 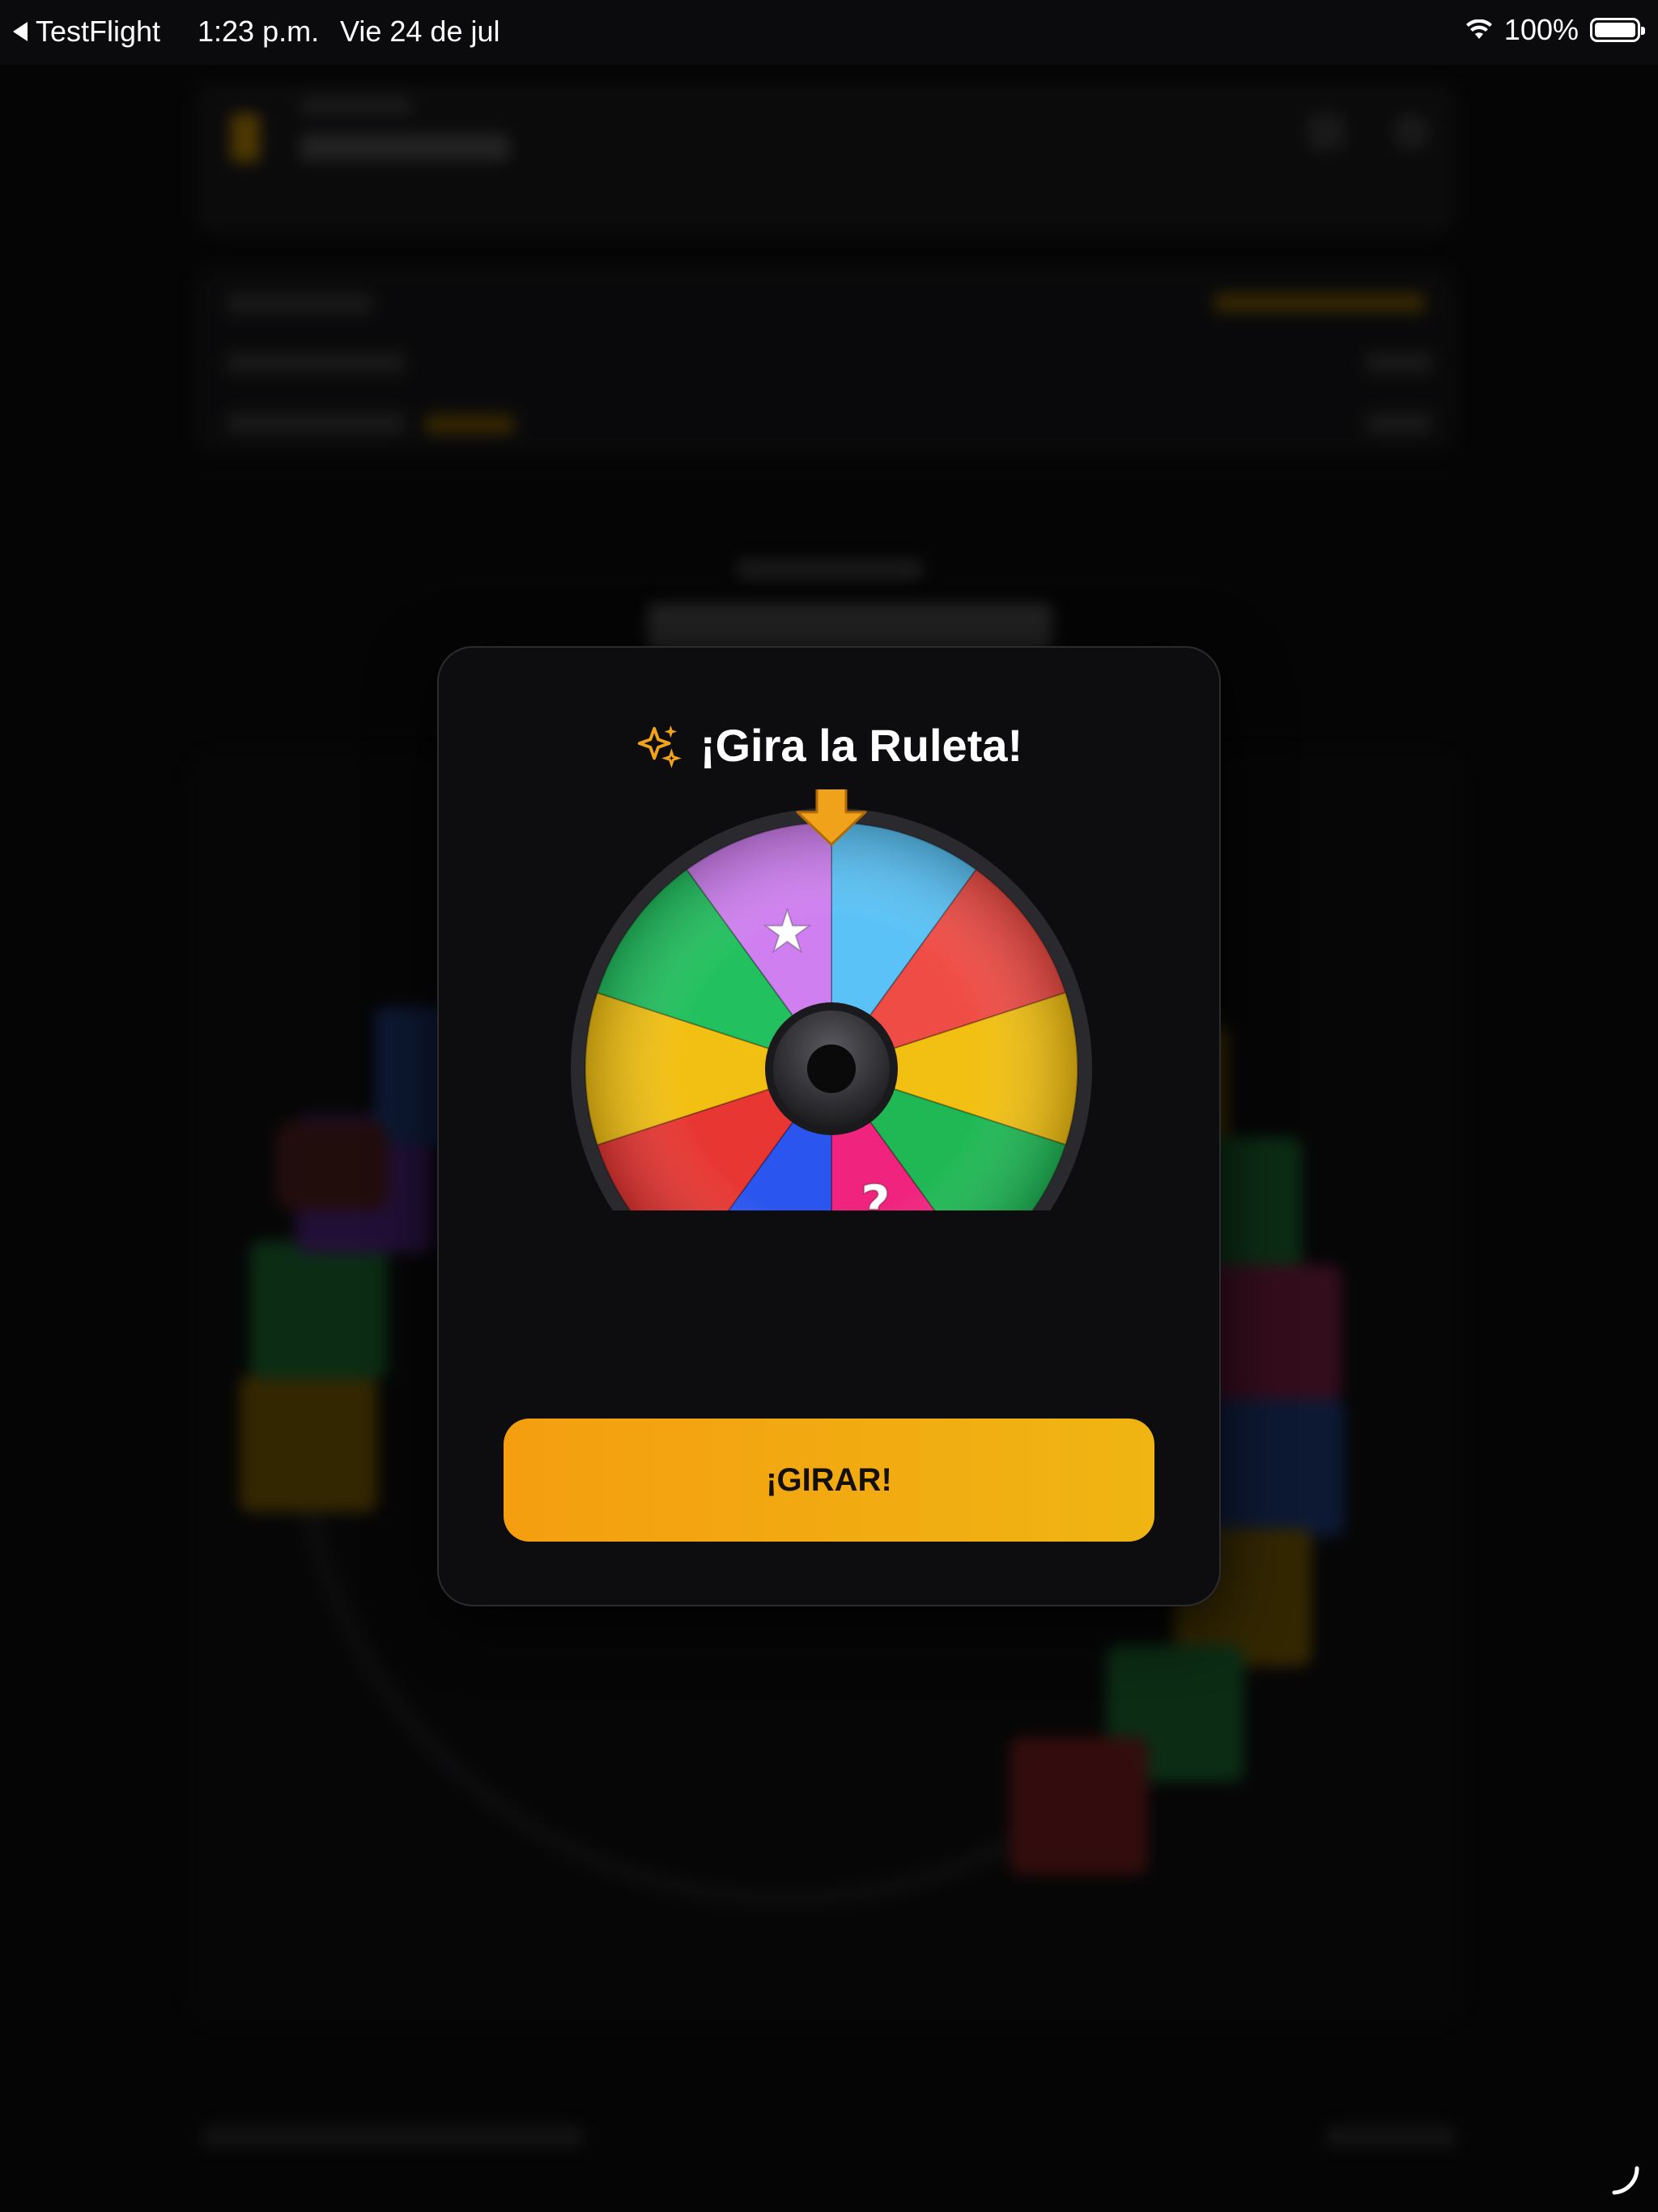 What do you see at coordinates (20, 32) in the screenshot?
I see `back-arrow-icon` at bounding box center [20, 32].